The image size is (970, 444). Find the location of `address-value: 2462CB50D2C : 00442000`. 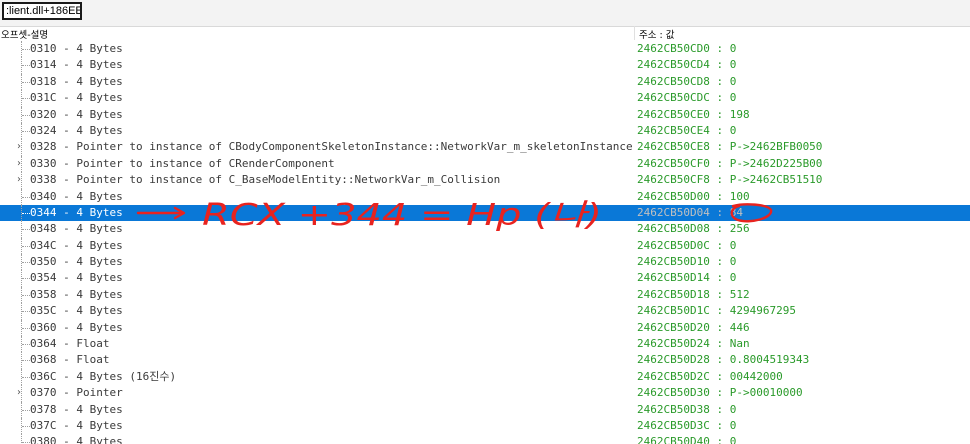

address-value: 2462CB50D2C : 00442000 is located at coordinates (710, 376).